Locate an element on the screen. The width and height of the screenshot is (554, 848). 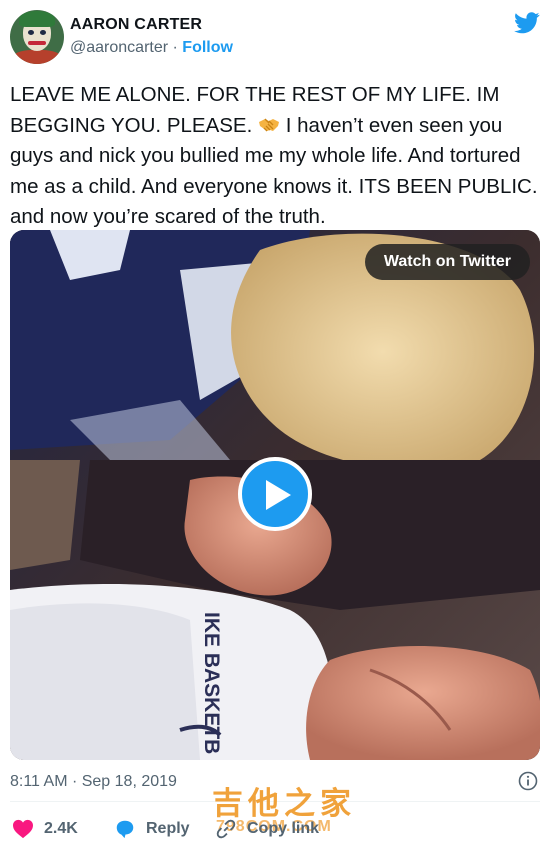
author-display-name: AARON CARTER is located at coordinates (136, 25).